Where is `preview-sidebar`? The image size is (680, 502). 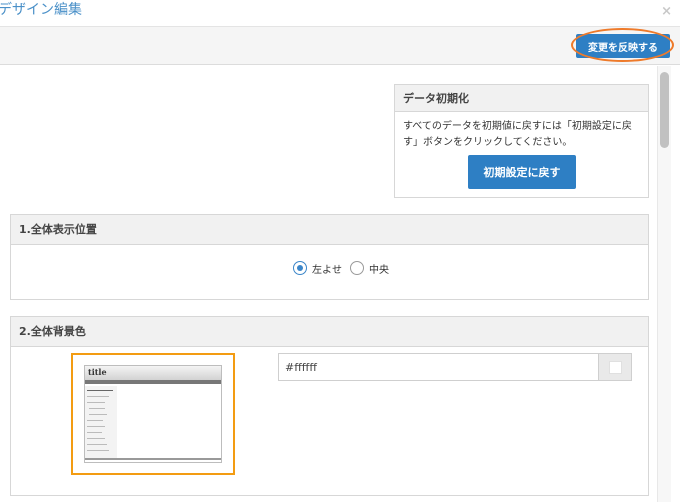 preview-sidebar is located at coordinates (101, 422).